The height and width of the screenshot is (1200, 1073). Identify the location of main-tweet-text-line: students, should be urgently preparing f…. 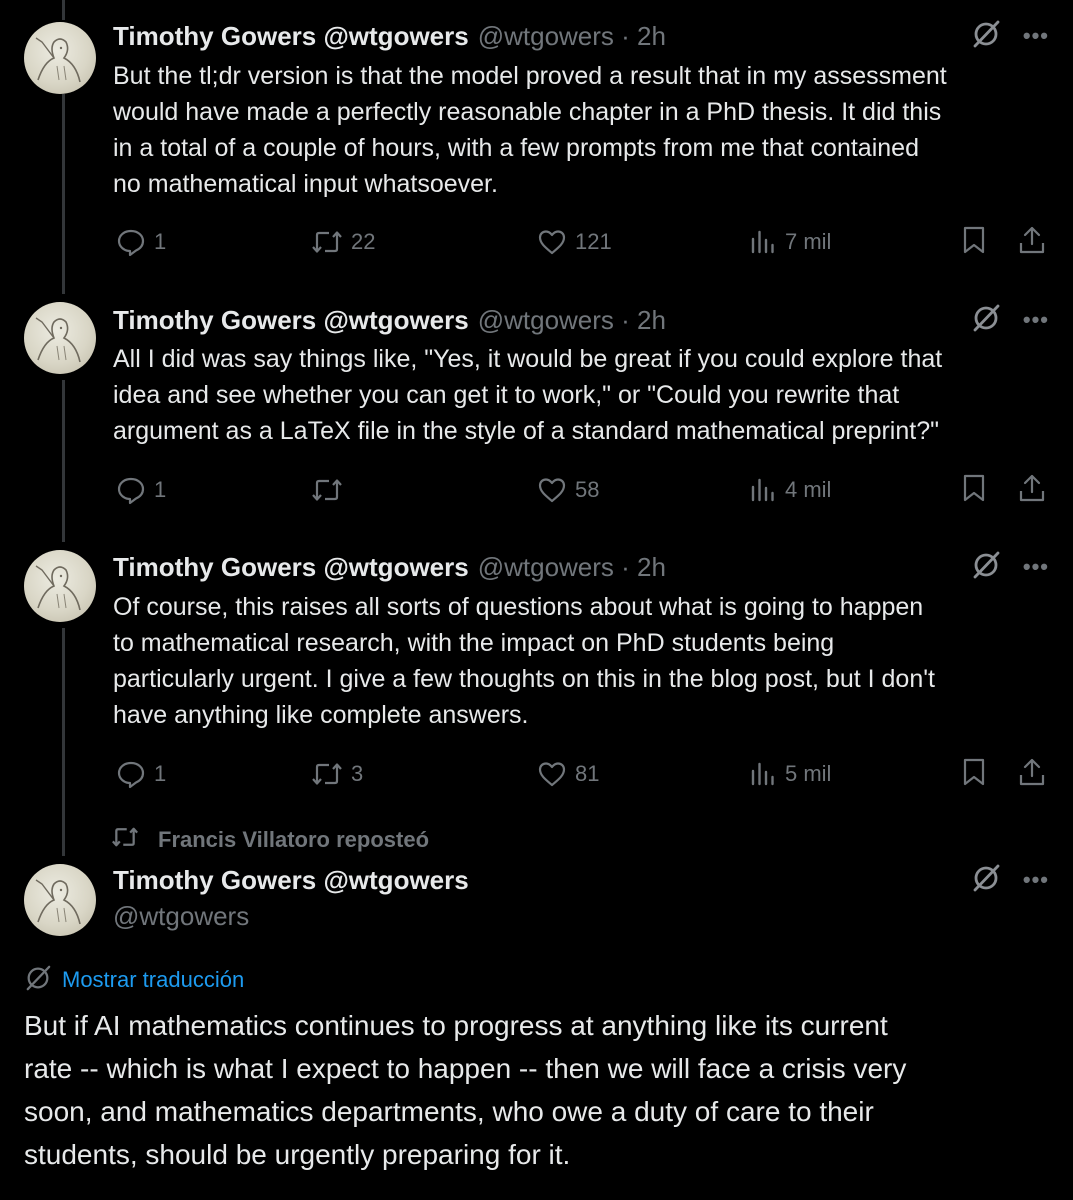
(297, 1154).